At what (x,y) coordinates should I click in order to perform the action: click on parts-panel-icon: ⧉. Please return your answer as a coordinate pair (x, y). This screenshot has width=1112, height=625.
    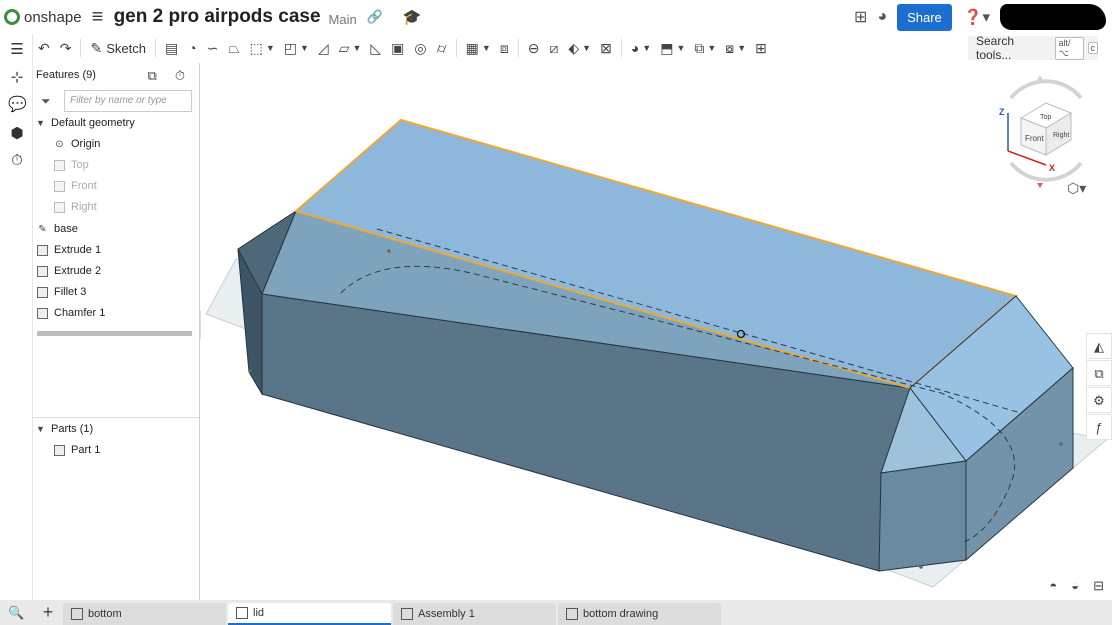
    Looking at the image, I should click on (1099, 373).